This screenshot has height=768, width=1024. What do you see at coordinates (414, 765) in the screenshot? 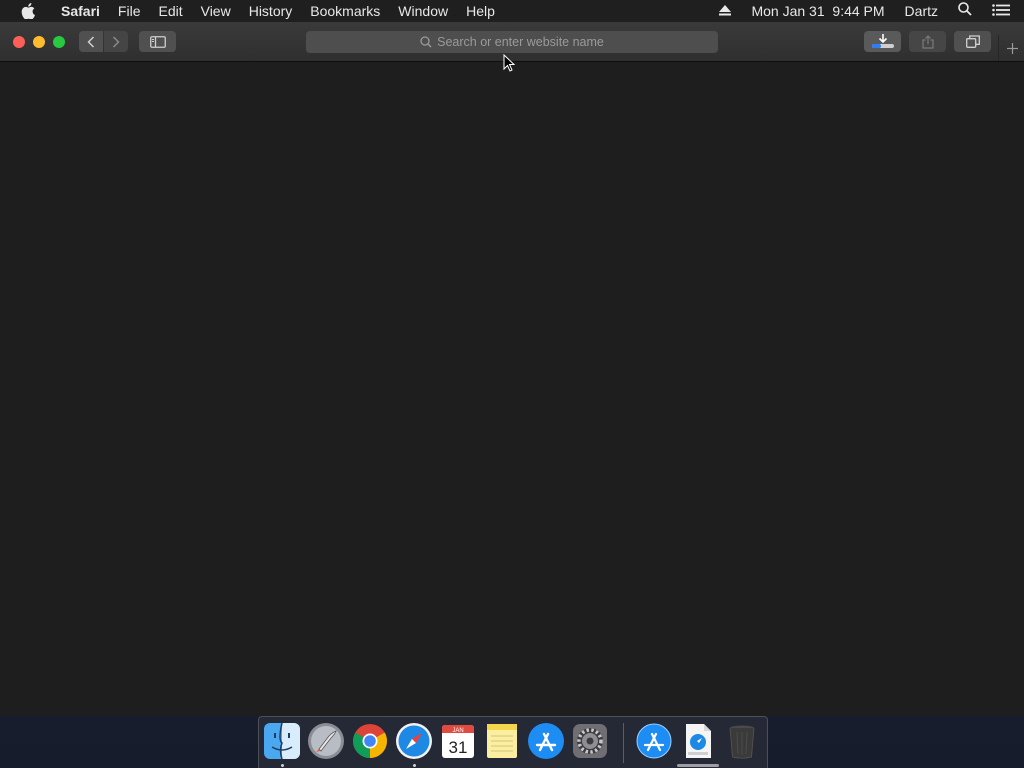
I see `safari-running-indicator` at bounding box center [414, 765].